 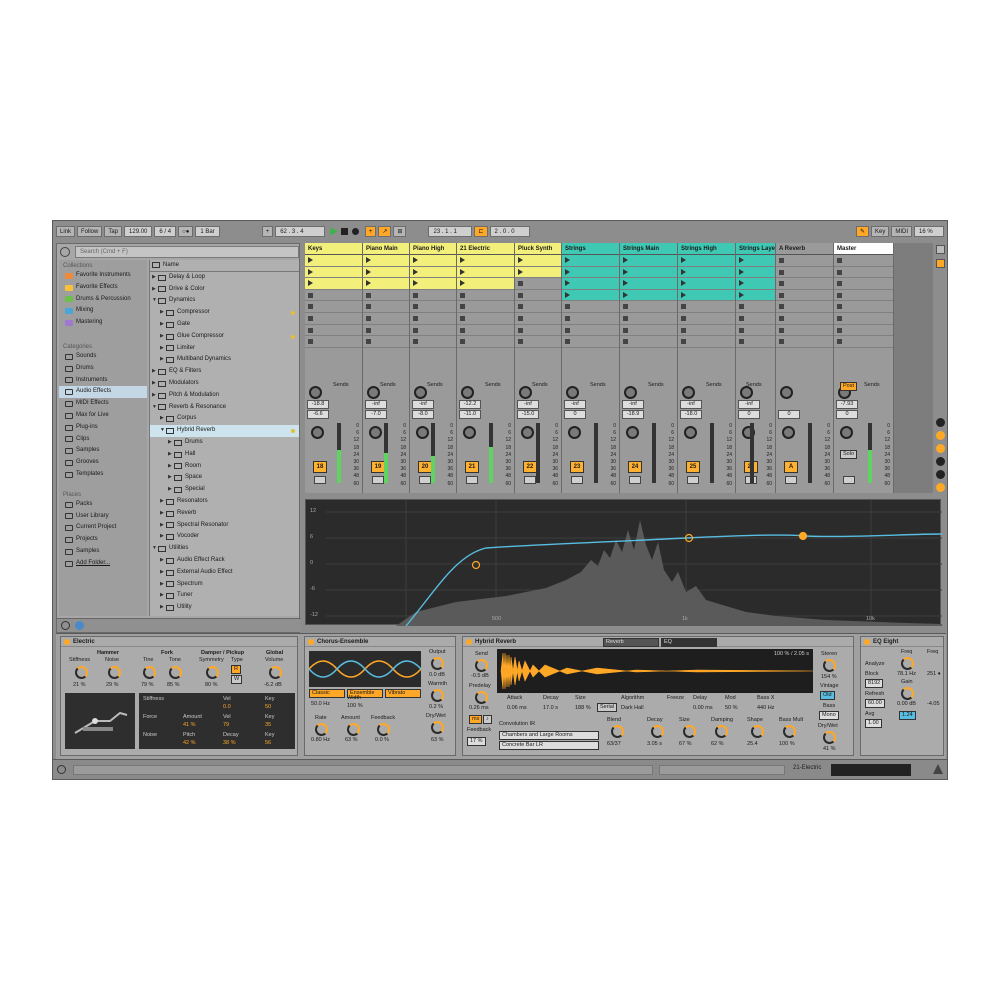 I want to click on browser-file-item: ▶ Spectrum, so click(x=224, y=585).